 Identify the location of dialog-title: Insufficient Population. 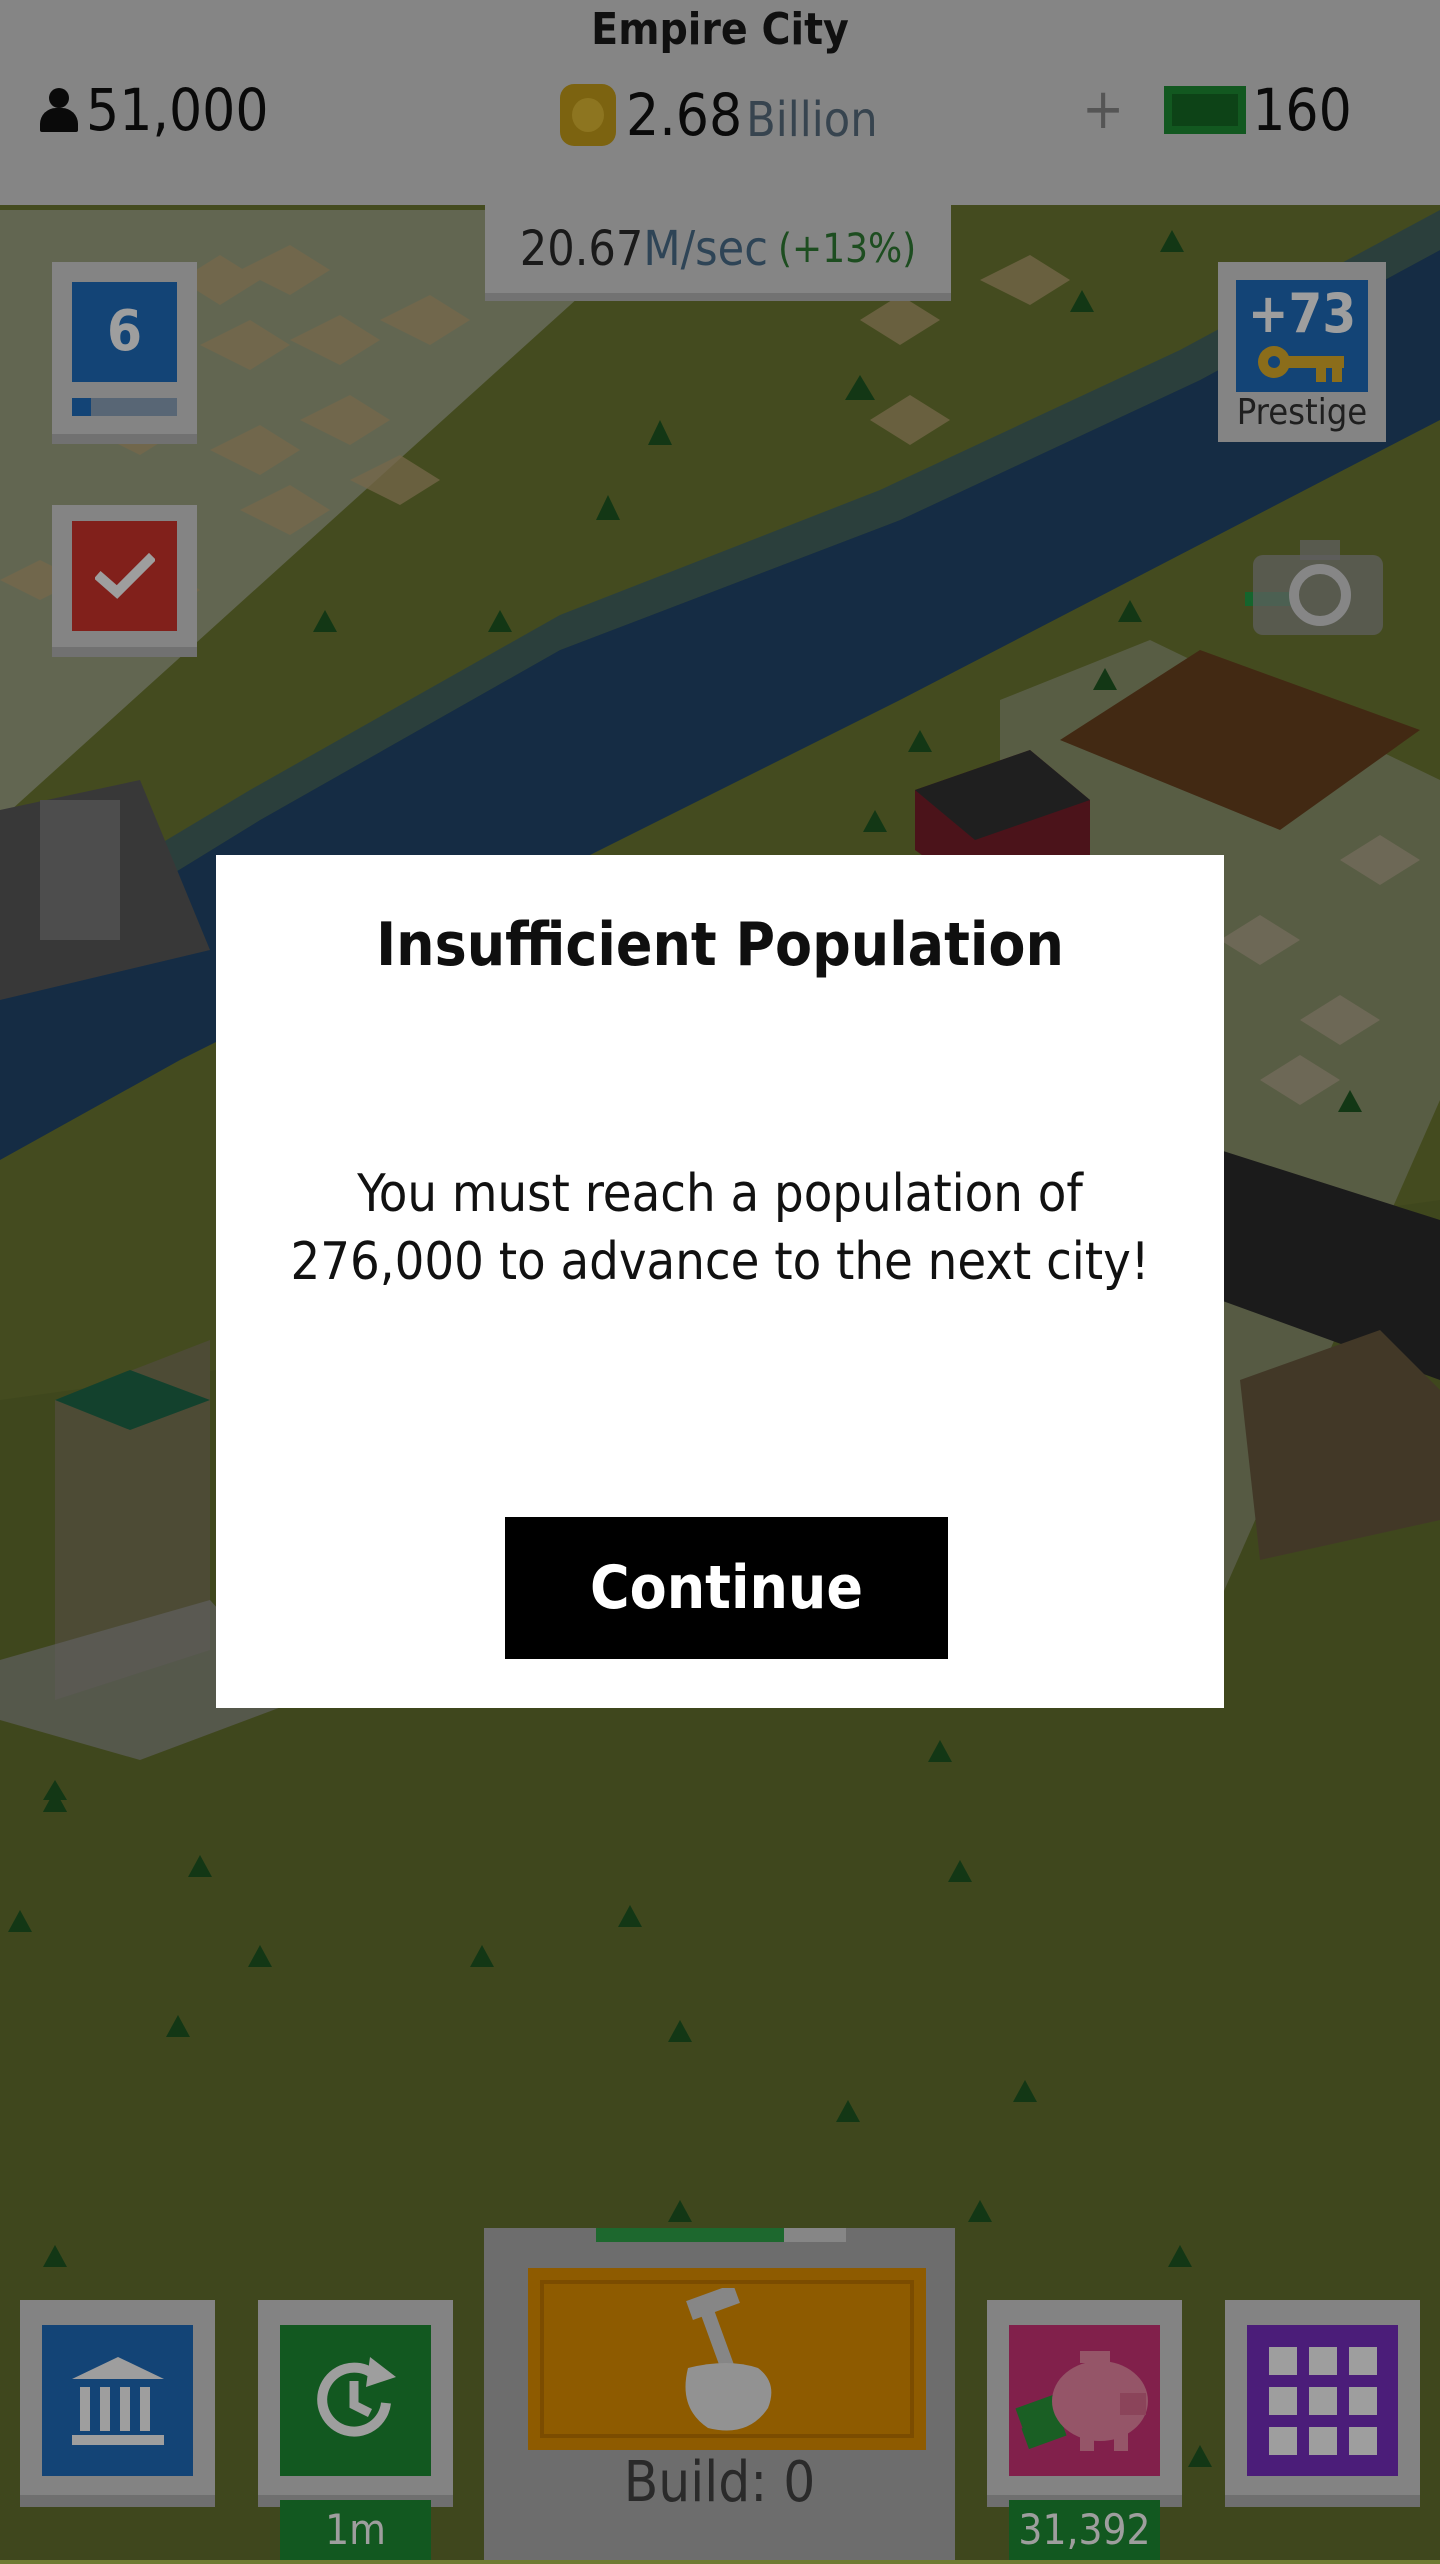
(720, 945).